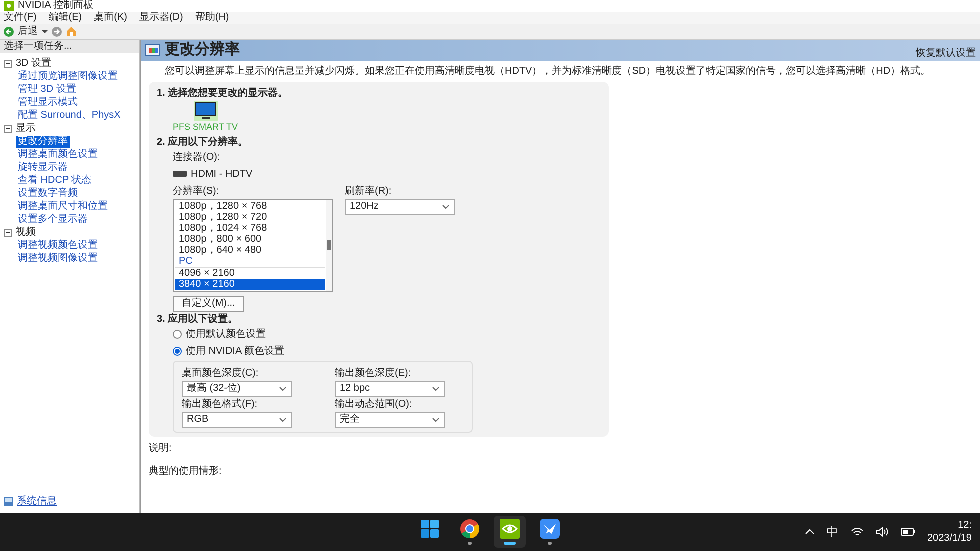 The image size is (980, 551). I want to click on windows-icon, so click(430, 529).